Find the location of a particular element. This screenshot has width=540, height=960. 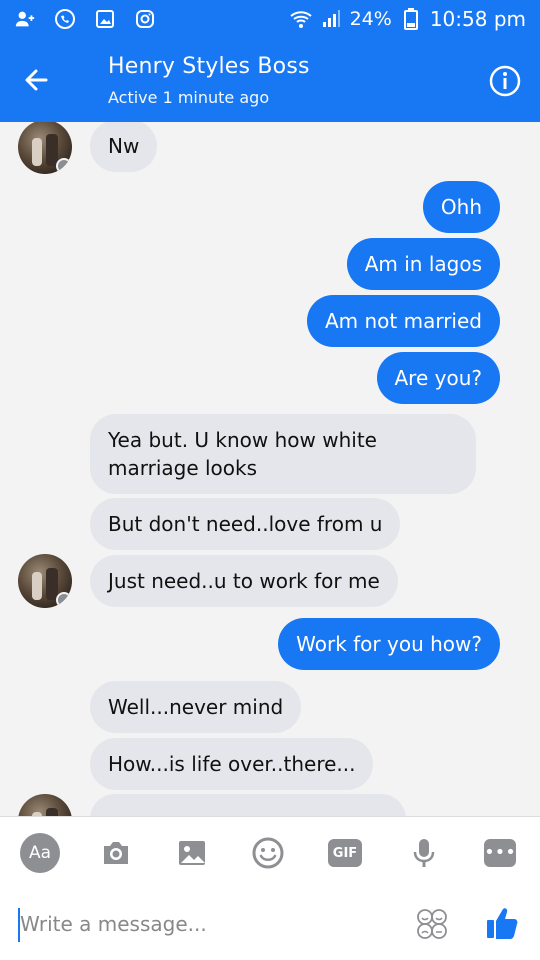

conversation-header: Henry Styles Boss Active 1 minute ago is located at coordinates (270, 80).